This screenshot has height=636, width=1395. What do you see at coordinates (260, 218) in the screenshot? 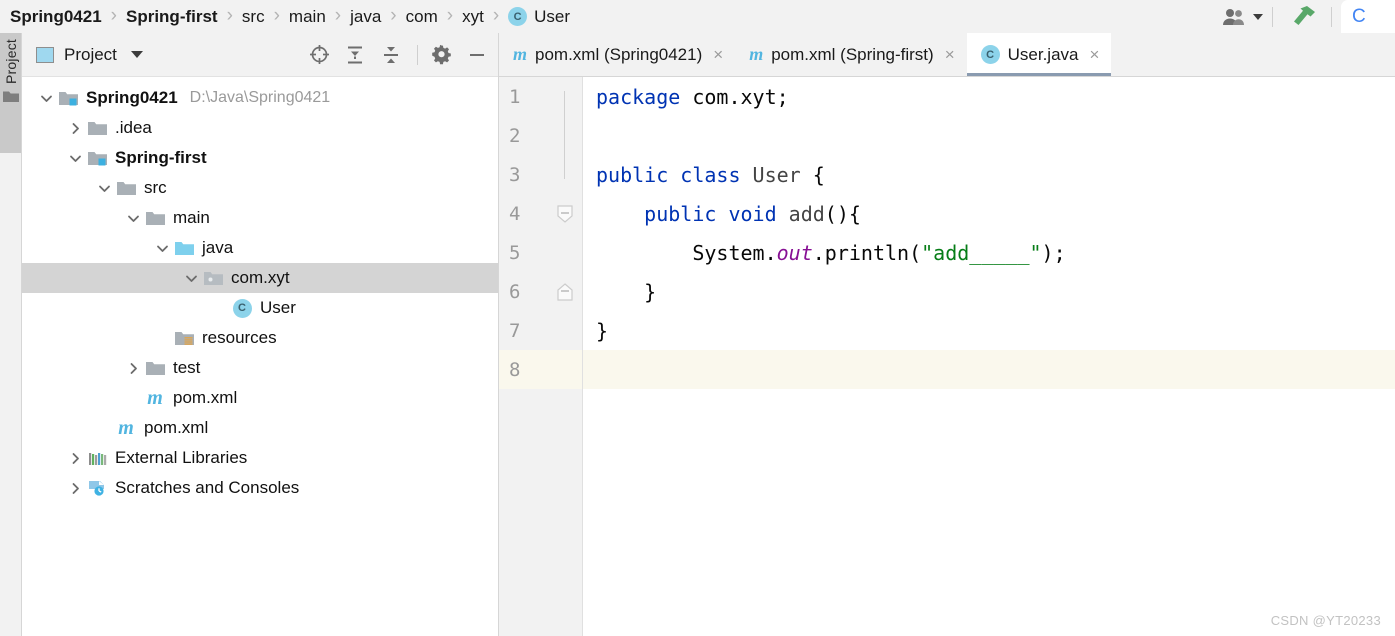
I see `tree-node-main: main` at bounding box center [260, 218].